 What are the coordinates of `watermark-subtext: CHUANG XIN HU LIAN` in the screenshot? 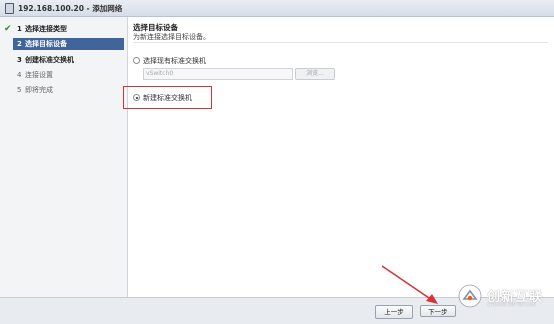 It's located at (511, 305).